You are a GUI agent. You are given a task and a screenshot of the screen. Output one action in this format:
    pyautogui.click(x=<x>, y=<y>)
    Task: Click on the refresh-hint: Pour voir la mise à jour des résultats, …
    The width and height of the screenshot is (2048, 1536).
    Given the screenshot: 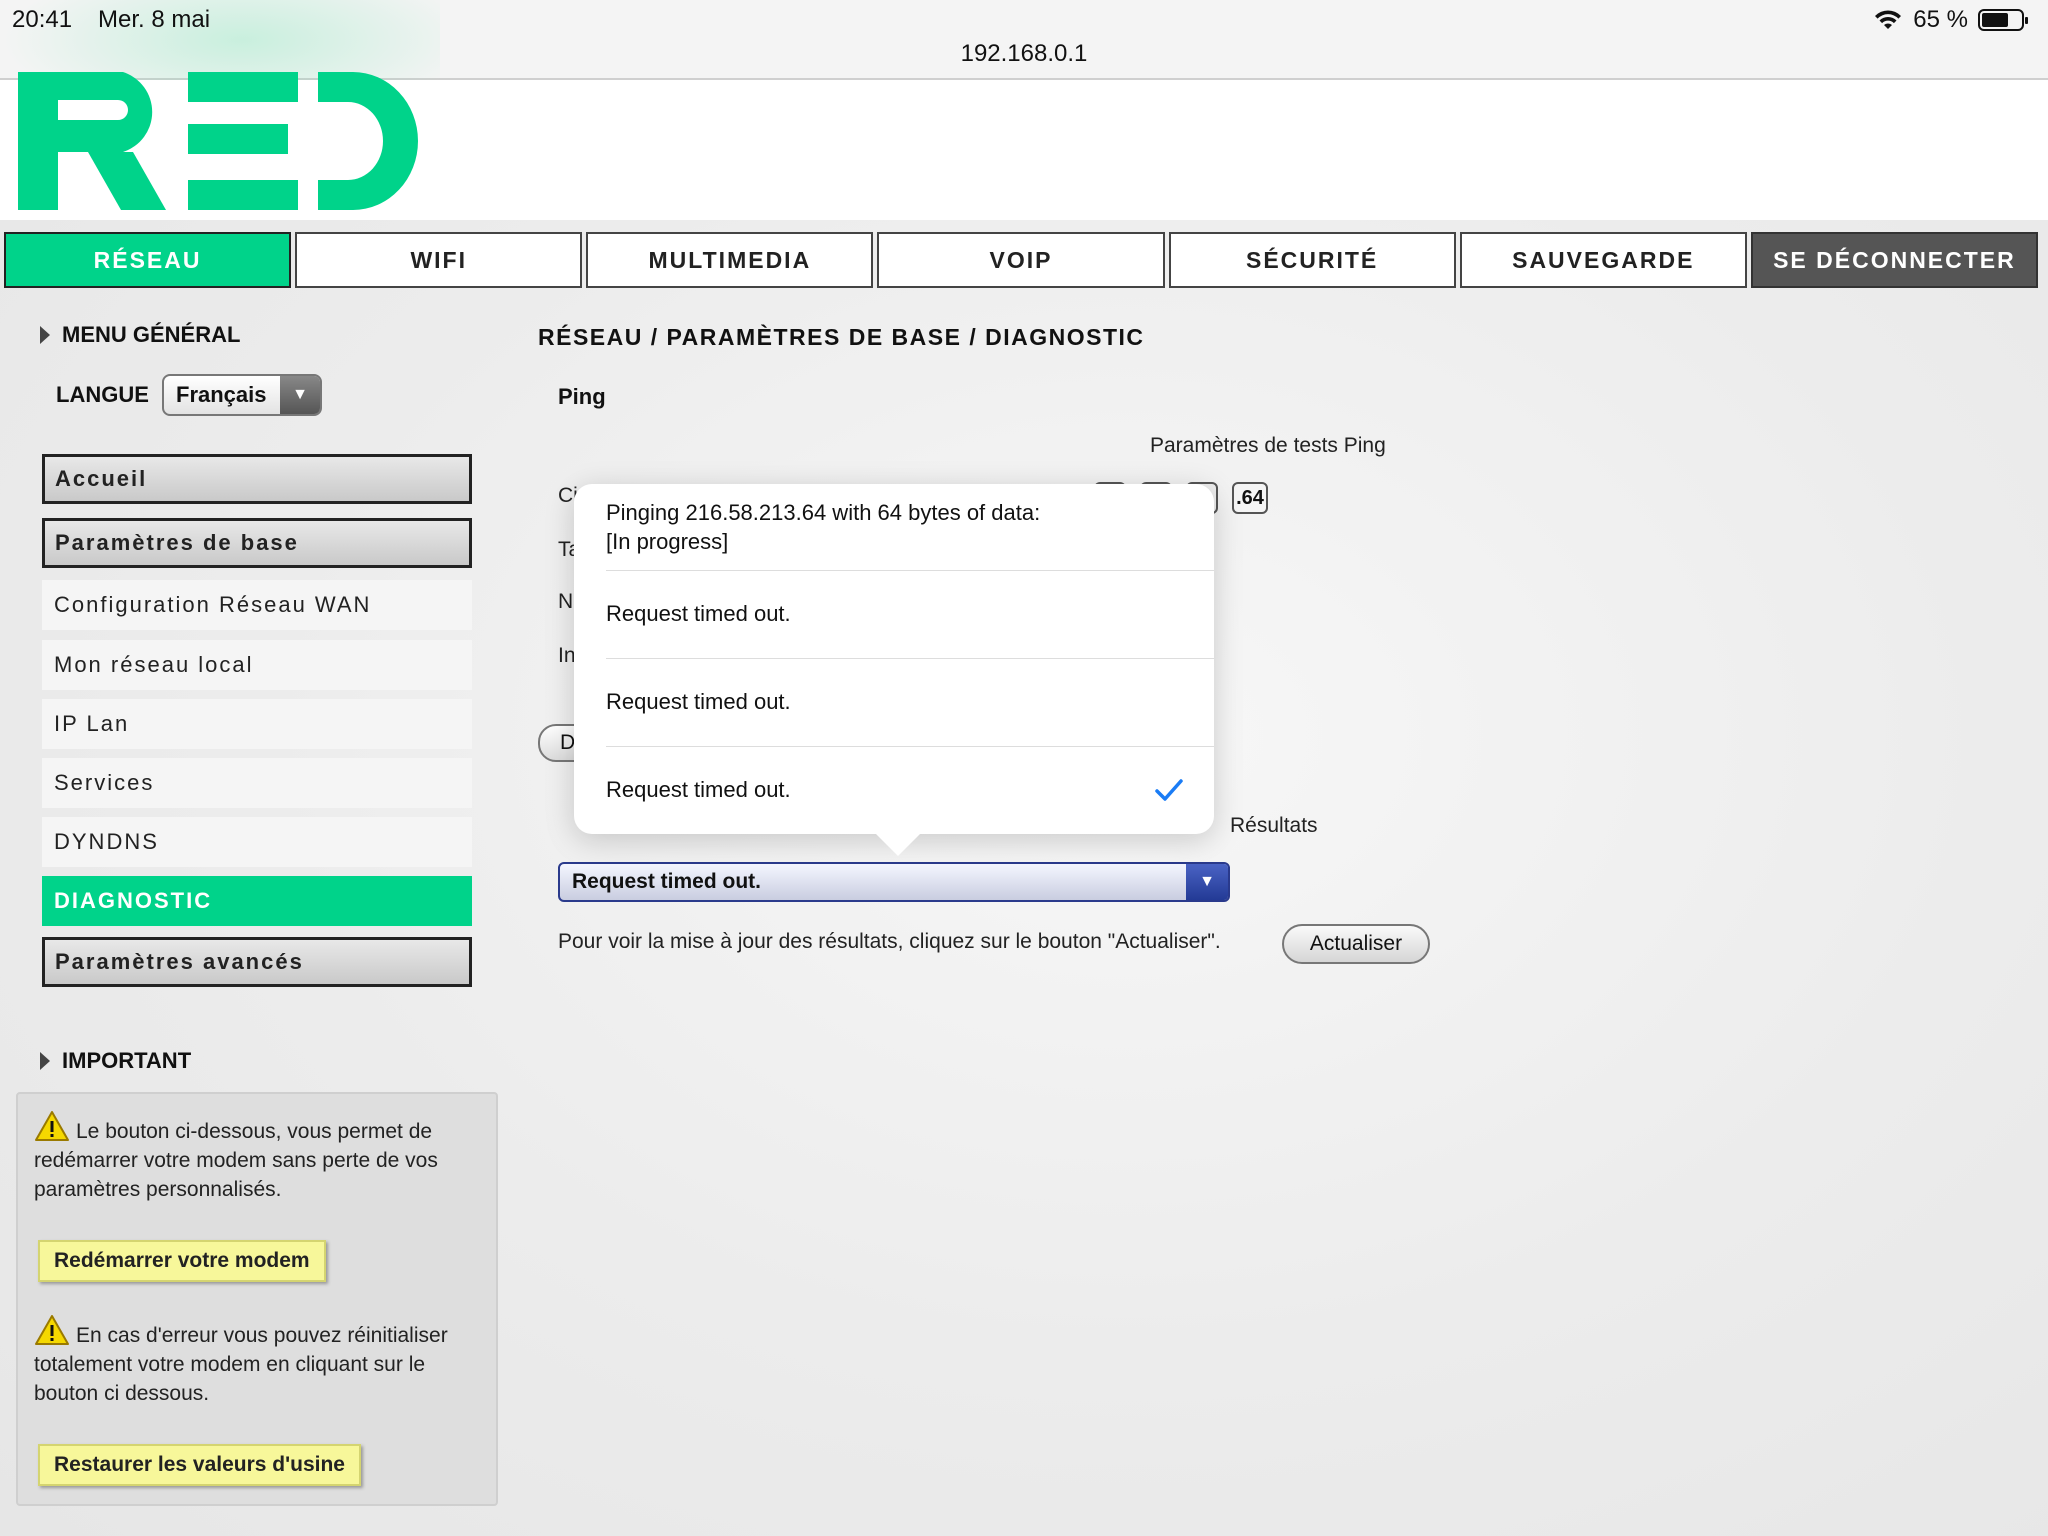 What is the action you would take?
    pyautogui.click(x=889, y=941)
    